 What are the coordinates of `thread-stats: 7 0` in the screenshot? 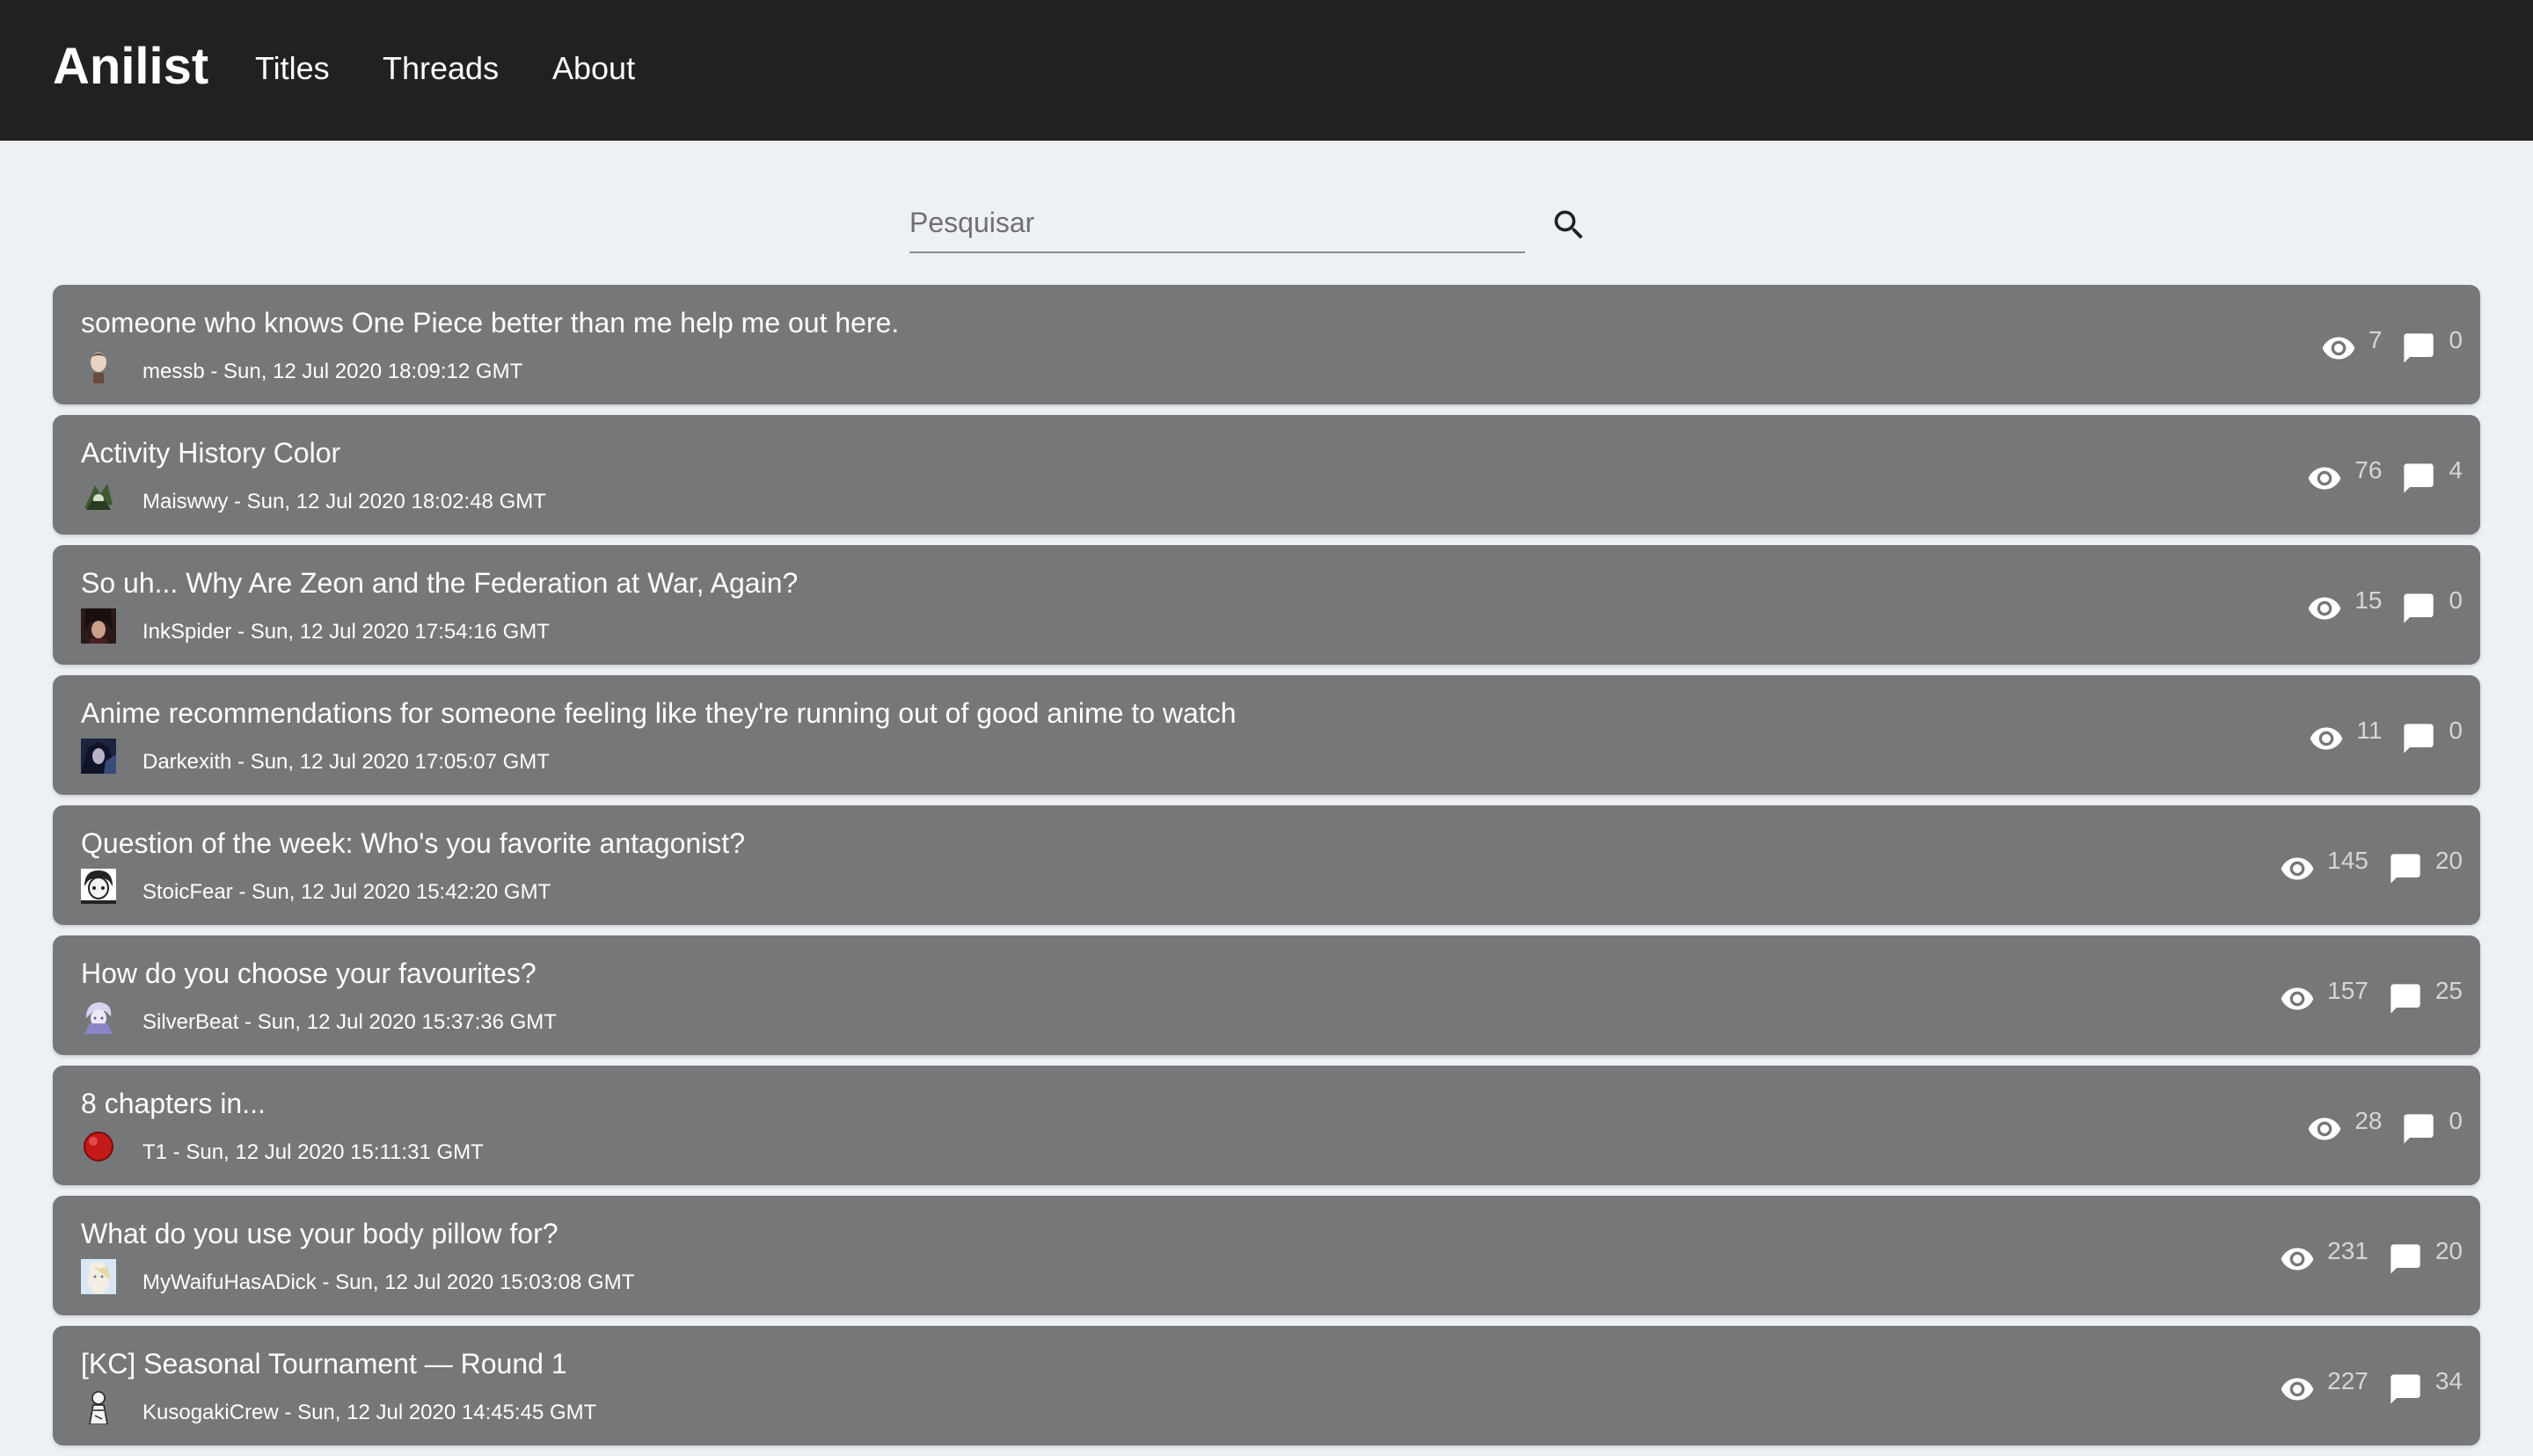 It's located at (2392, 345).